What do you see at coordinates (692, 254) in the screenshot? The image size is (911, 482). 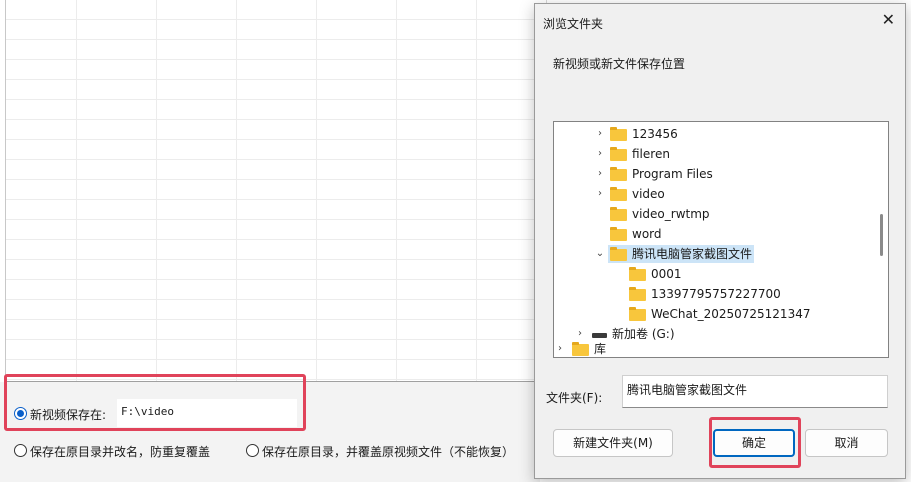 I see `tree-item-label: 腾讯电脑管家截图文件` at bounding box center [692, 254].